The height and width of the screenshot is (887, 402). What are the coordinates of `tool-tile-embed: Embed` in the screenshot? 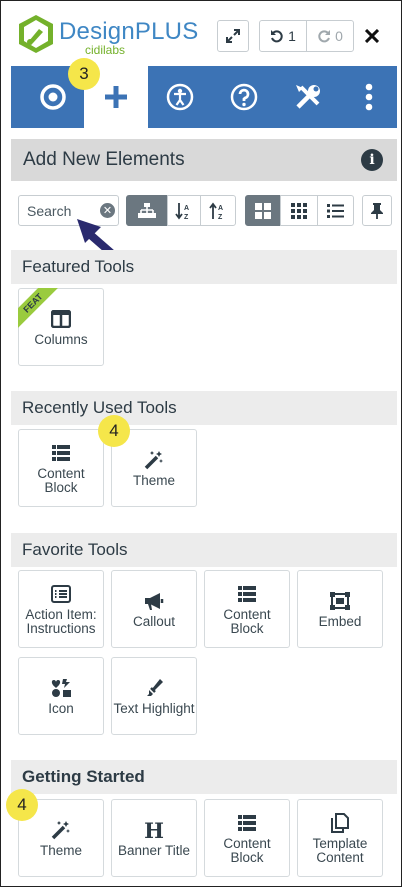 It's located at (340, 609).